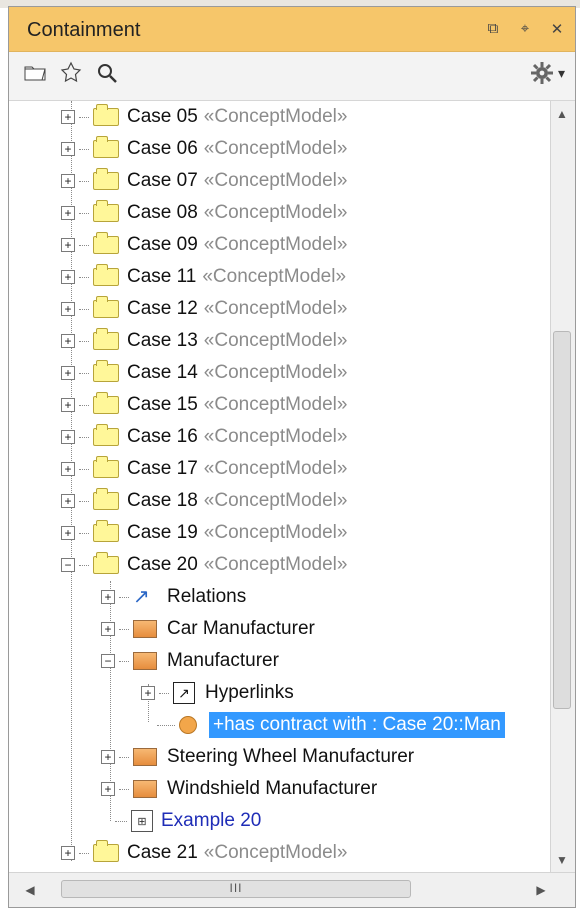 This screenshot has width=580, height=912. What do you see at coordinates (557, 29) in the screenshot?
I see `close-icon: ✕` at bounding box center [557, 29].